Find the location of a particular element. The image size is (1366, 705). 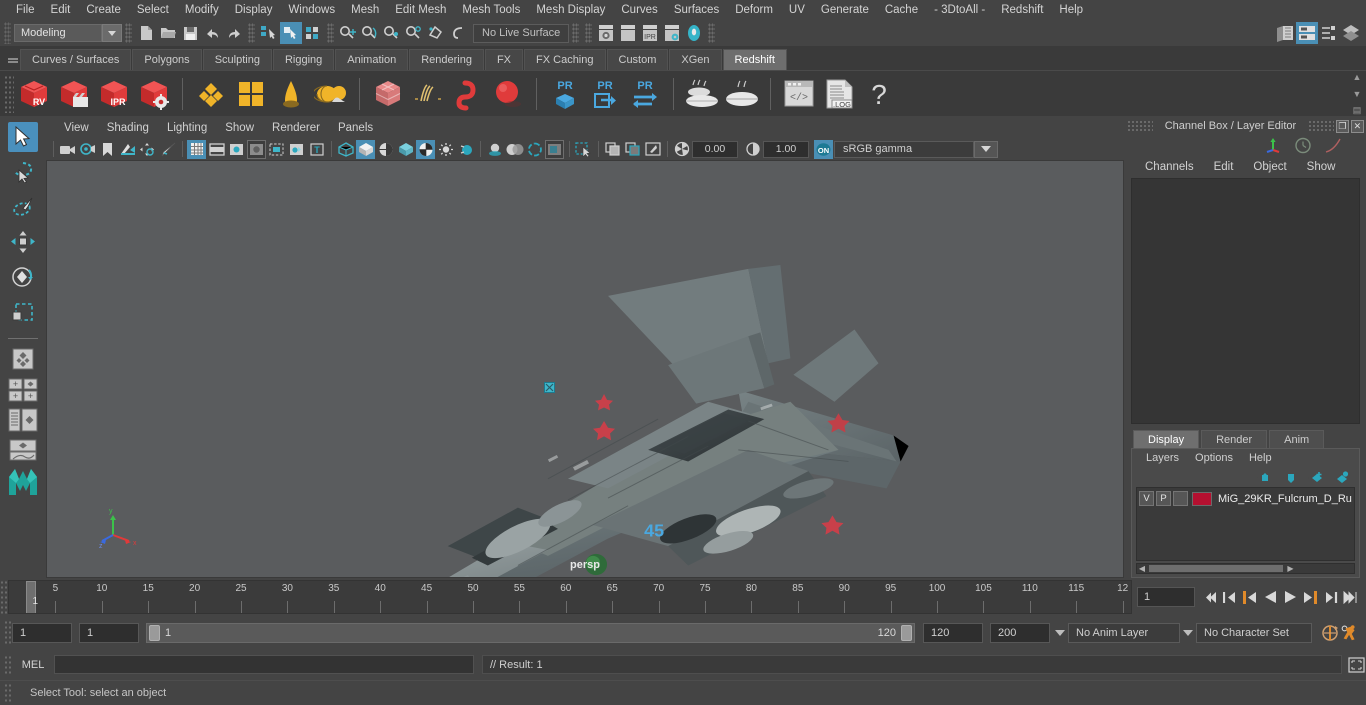

script-editor-button is located at coordinates (1356, 665).